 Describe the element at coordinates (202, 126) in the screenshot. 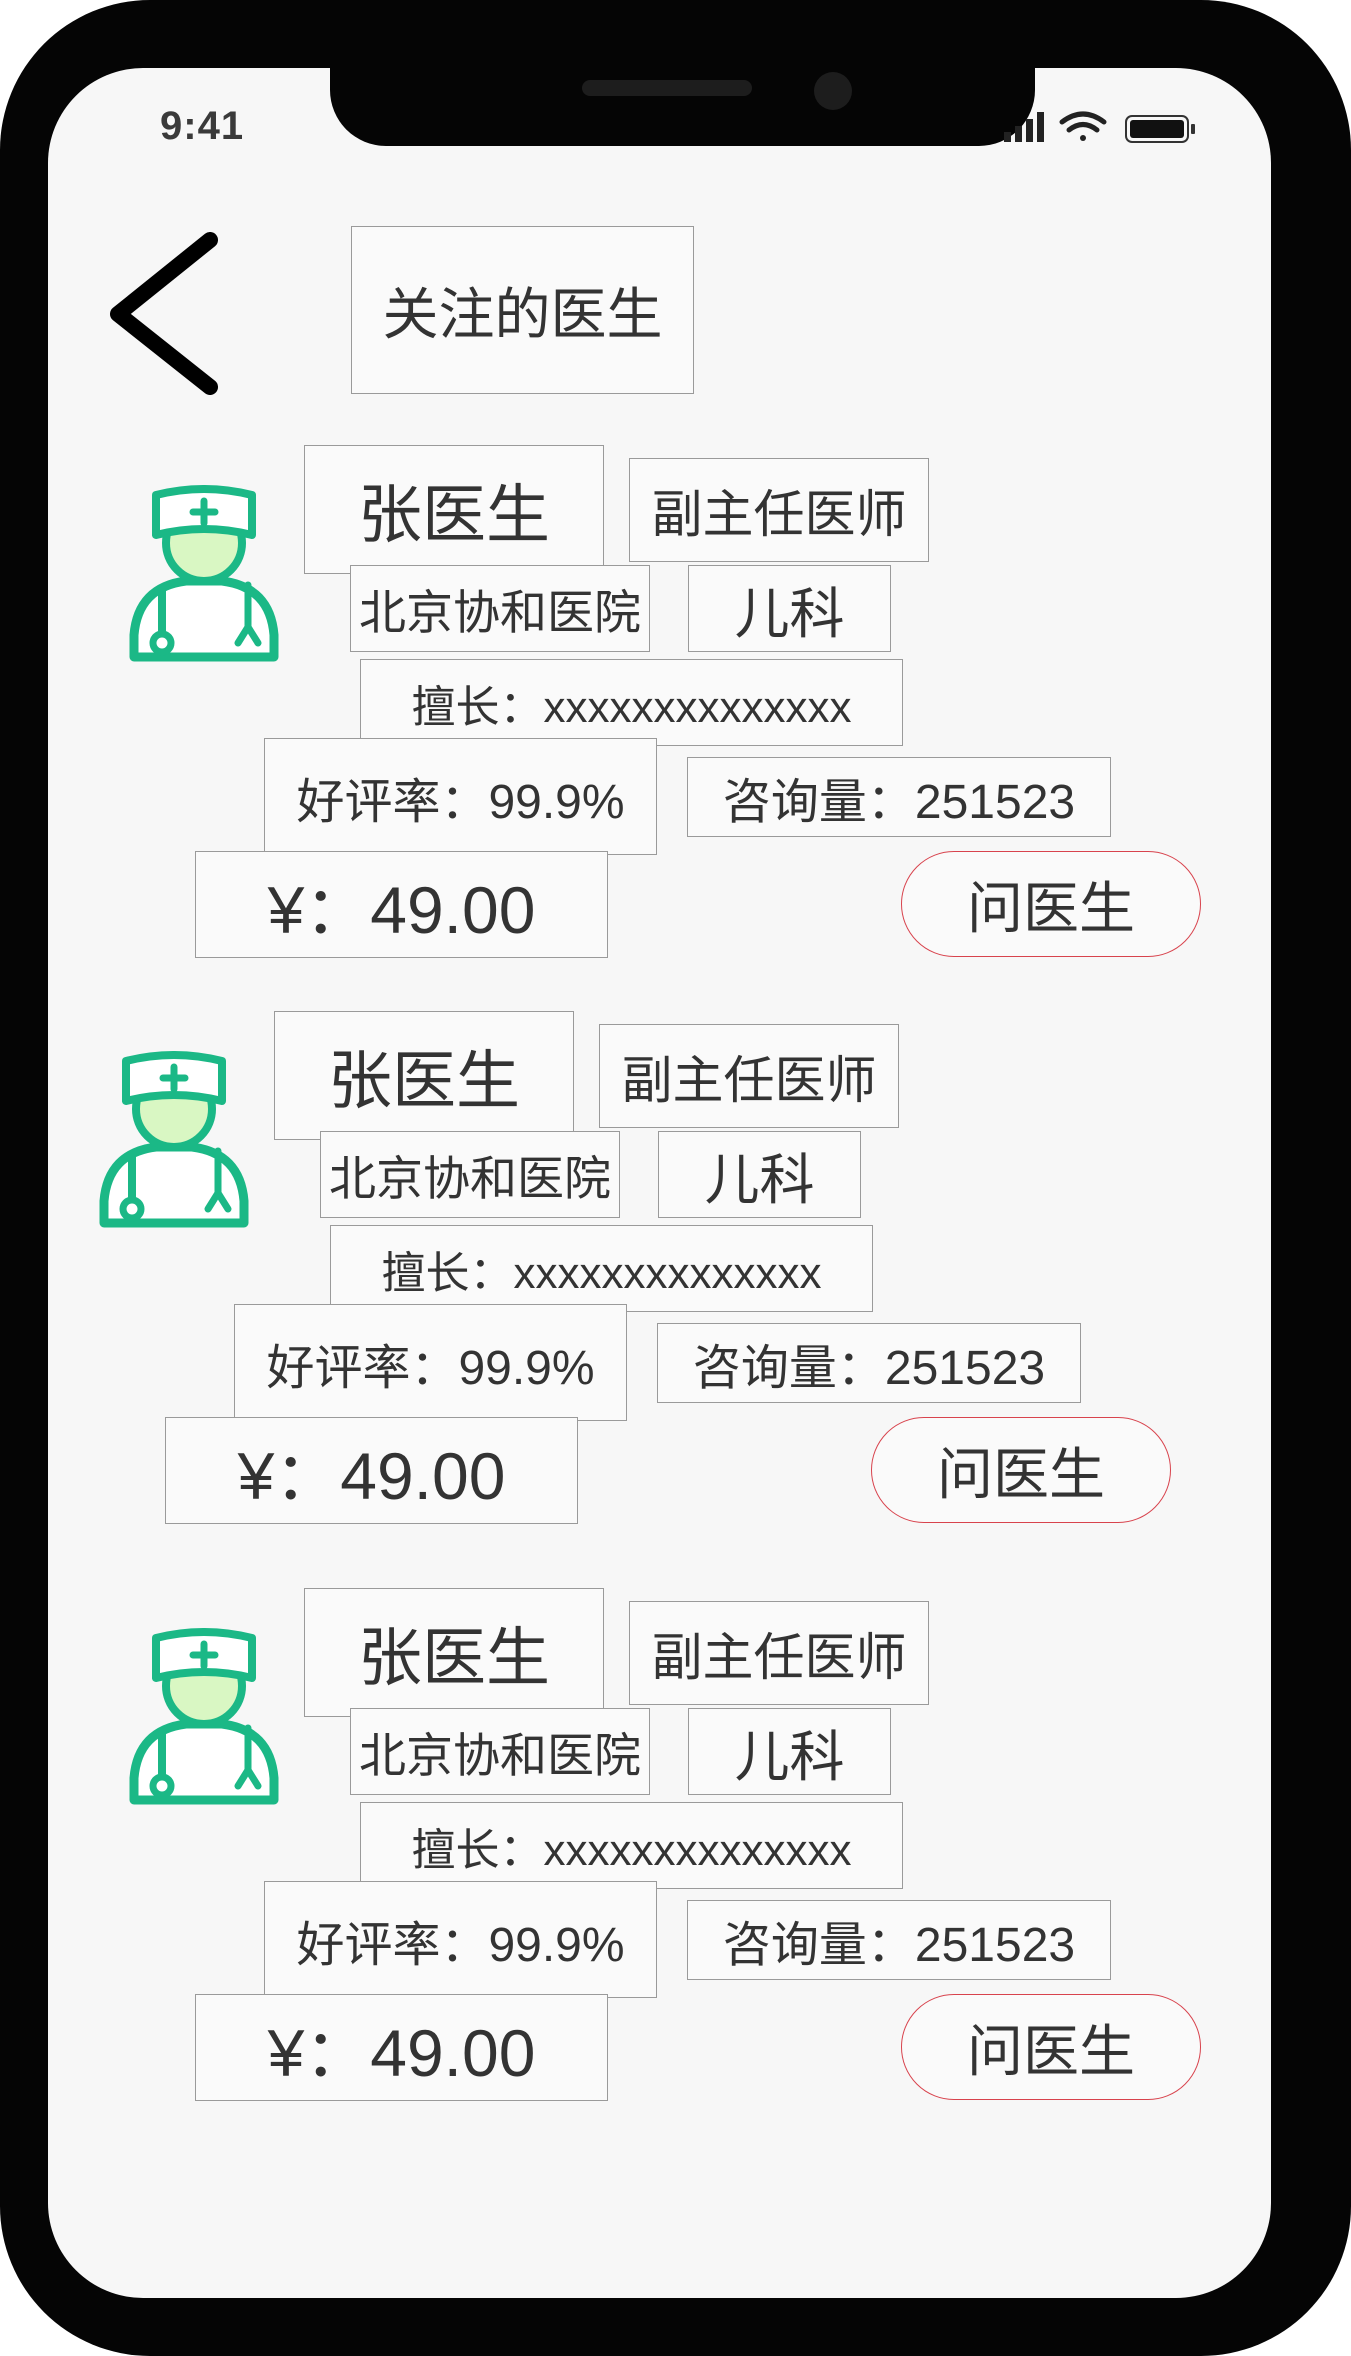

I see `status-time: 9:41` at that location.